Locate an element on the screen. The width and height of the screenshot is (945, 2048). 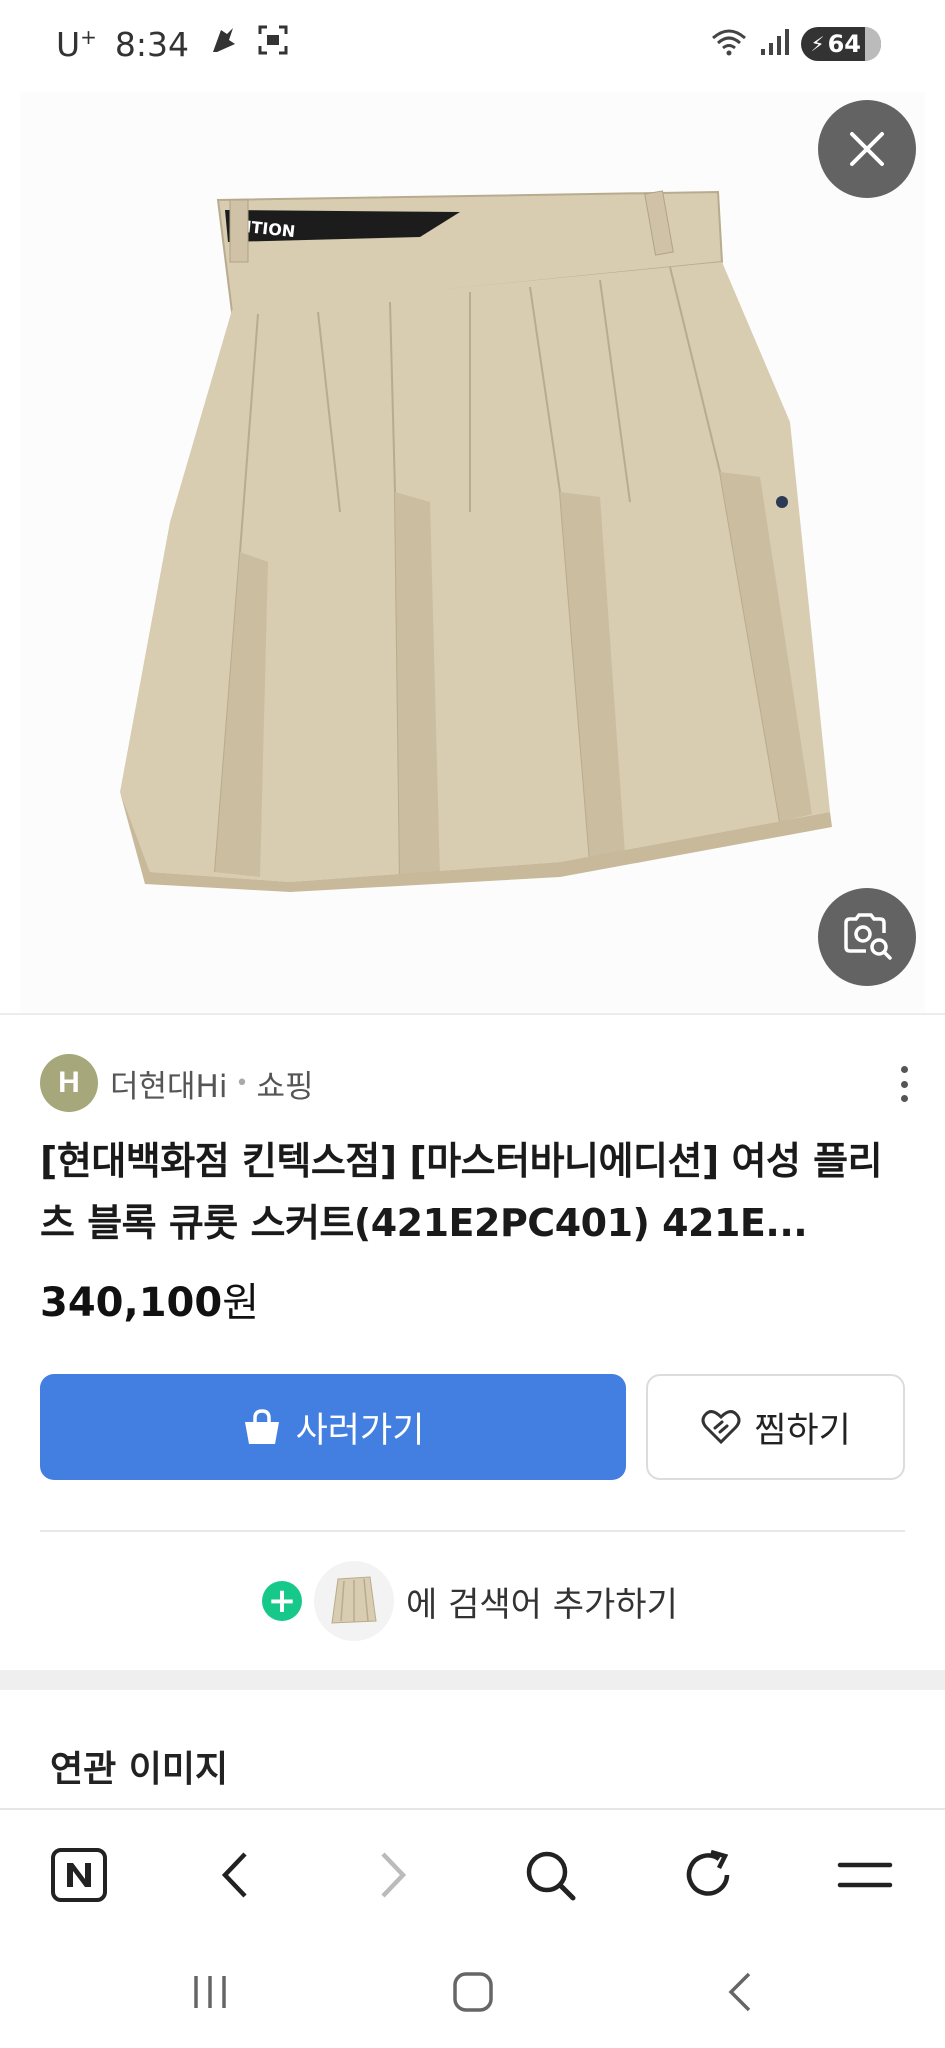
keyword-thumbnail is located at coordinates (354, 1601).